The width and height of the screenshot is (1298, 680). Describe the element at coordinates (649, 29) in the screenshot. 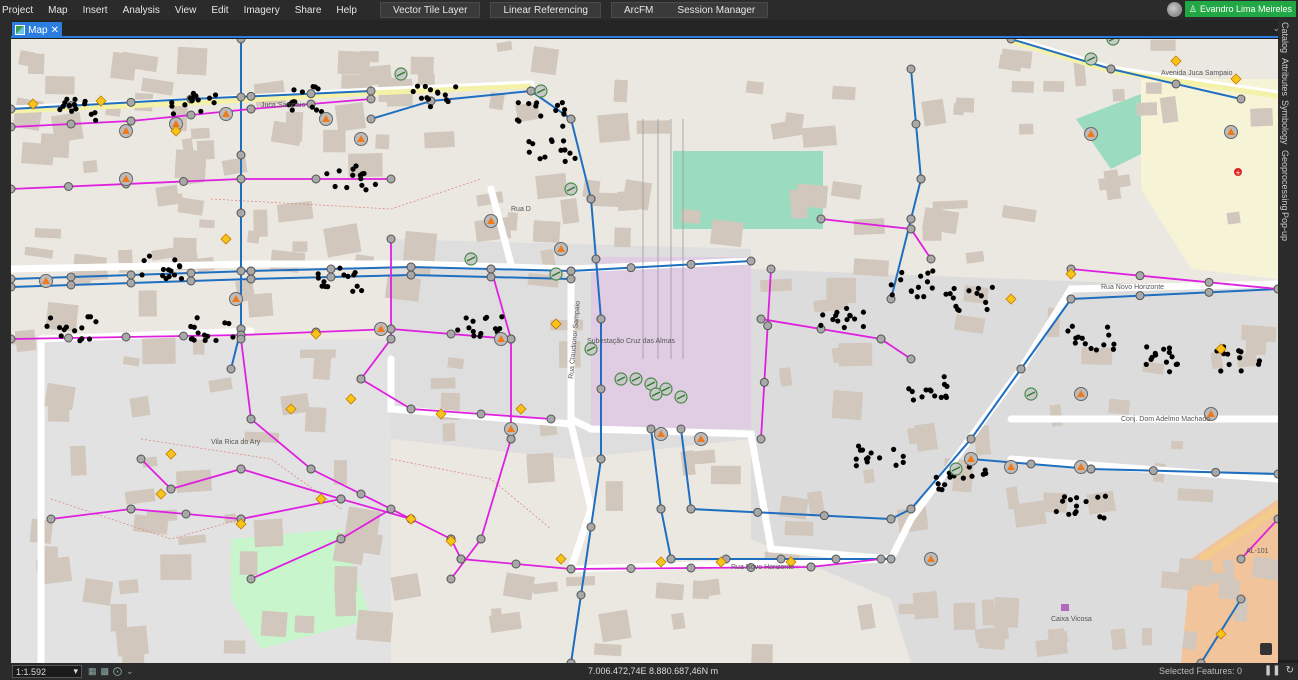

I see `view-tab-bar: Map ✕ ⌄` at that location.